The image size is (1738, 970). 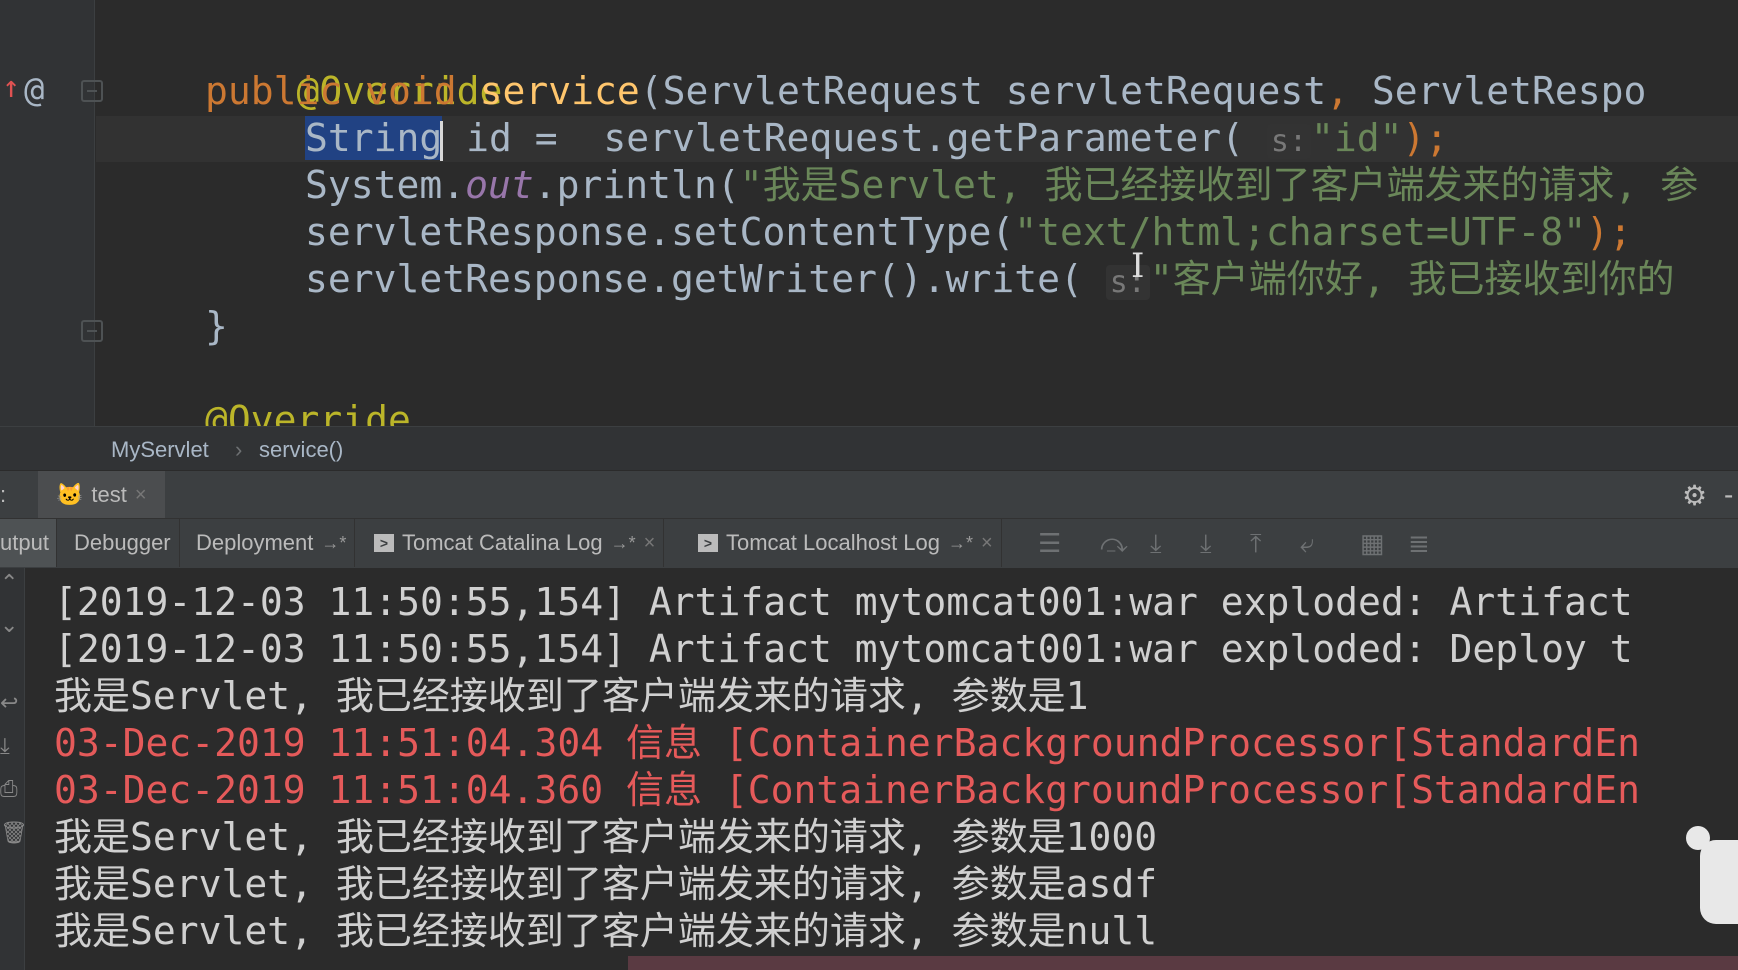 I want to click on run-config-tab: 🐱 test ×, so click(x=101, y=495).